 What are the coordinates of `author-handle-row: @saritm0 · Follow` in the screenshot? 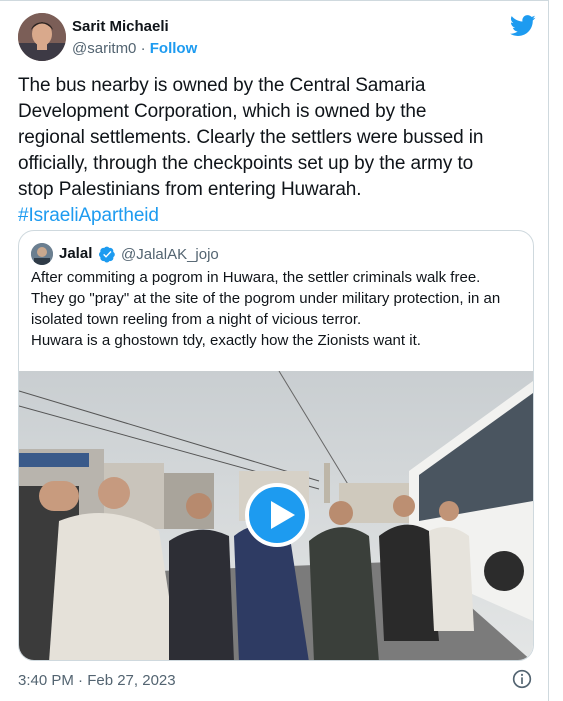 It's located at (134, 48).